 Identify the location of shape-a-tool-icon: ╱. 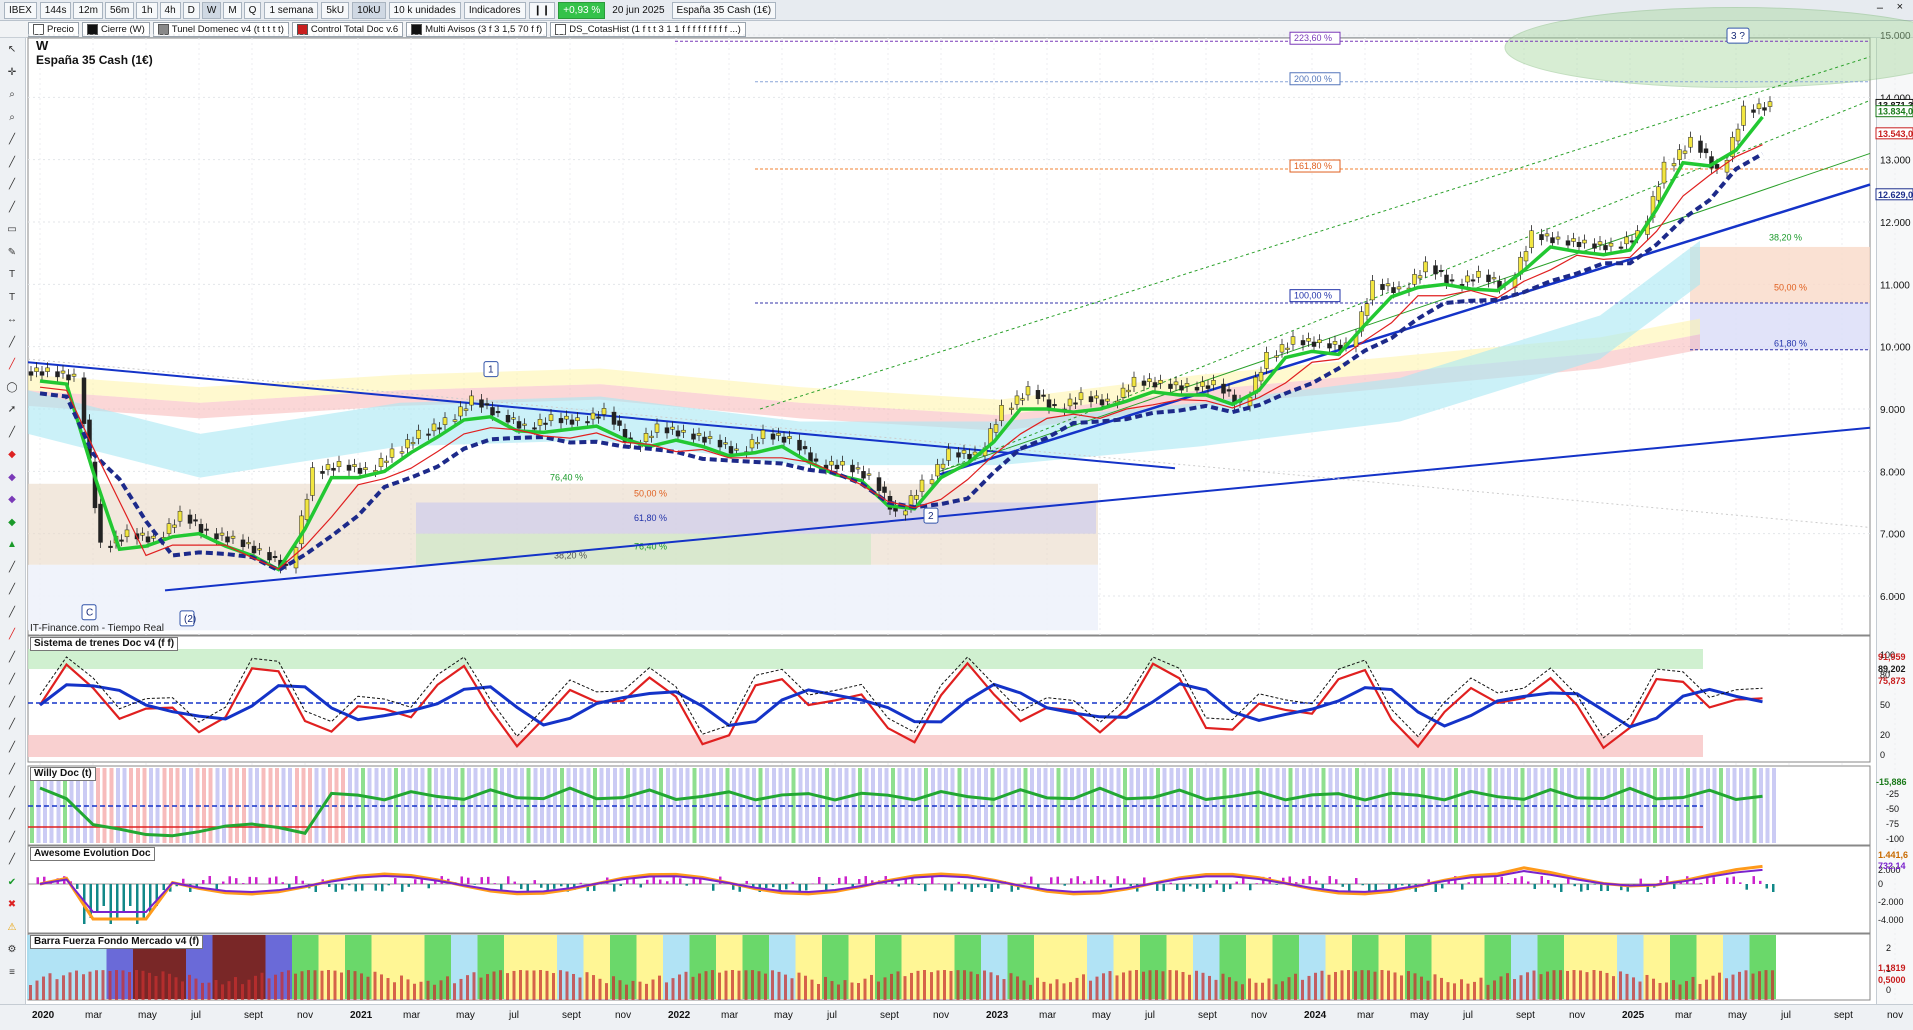
(12, 748).